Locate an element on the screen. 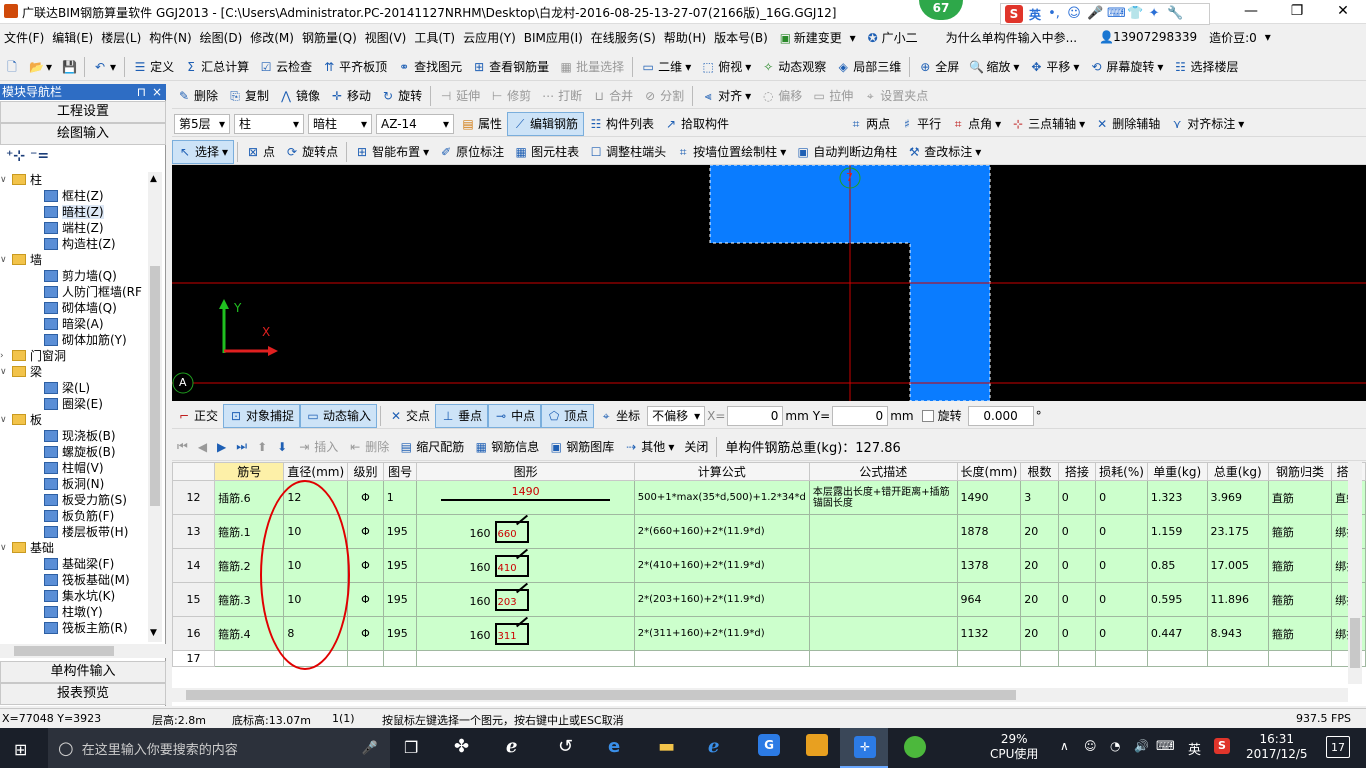 The height and width of the screenshot is (768, 1366). collapse-toggle-icon: ∨ is located at coordinates (3, 372).